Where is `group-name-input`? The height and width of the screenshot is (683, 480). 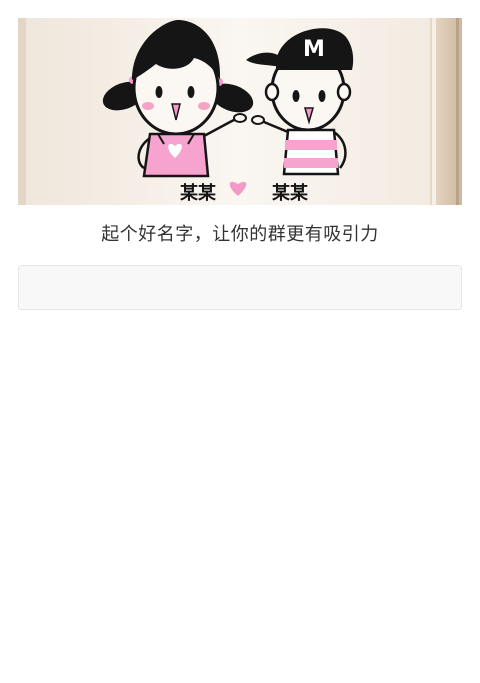 group-name-input is located at coordinates (240, 287).